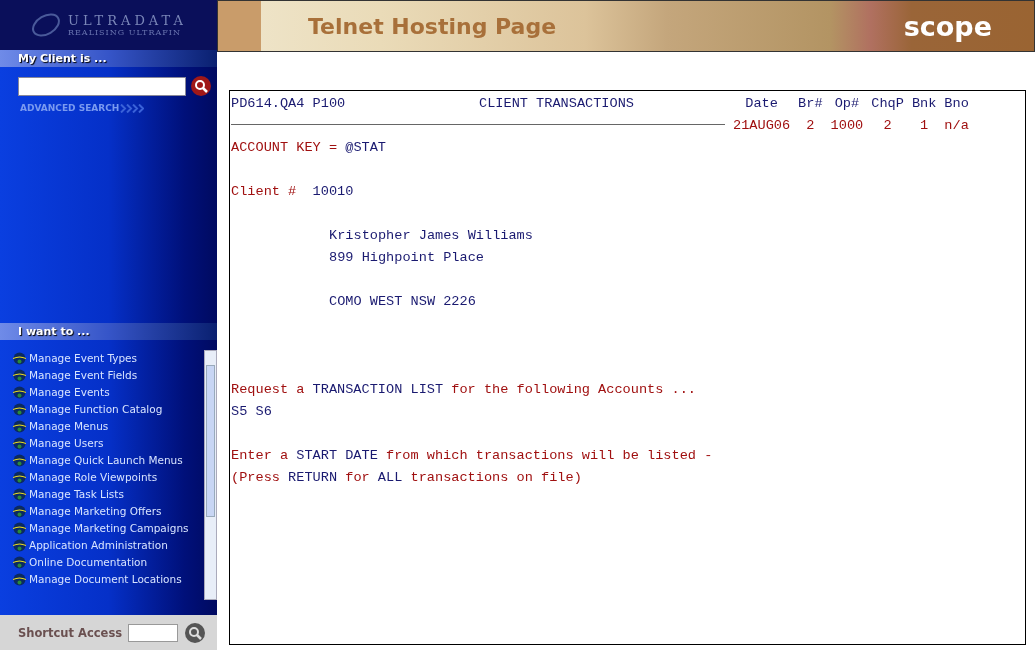 Image resolution: width=1035 pixels, height=650 pixels. Describe the element at coordinates (239, 26) in the screenshot. I see `photo-placeholder` at that location.